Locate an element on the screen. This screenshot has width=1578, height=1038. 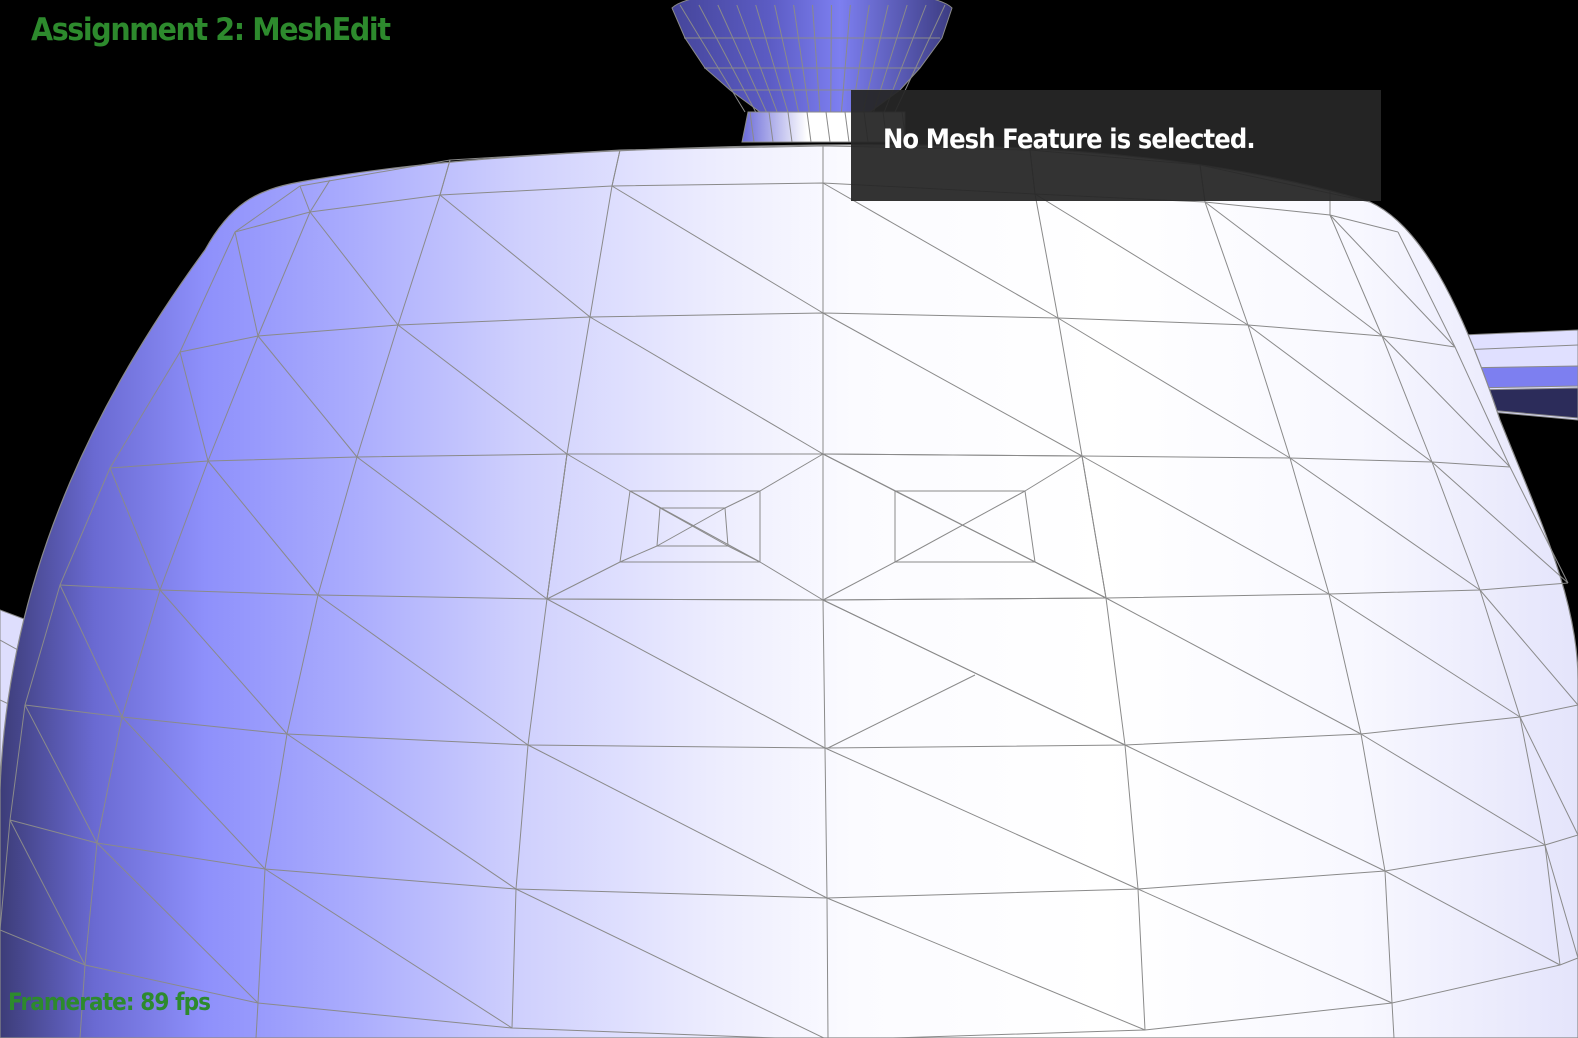
selection-info-text: No Mesh Feature is selected. is located at coordinates (1069, 139).